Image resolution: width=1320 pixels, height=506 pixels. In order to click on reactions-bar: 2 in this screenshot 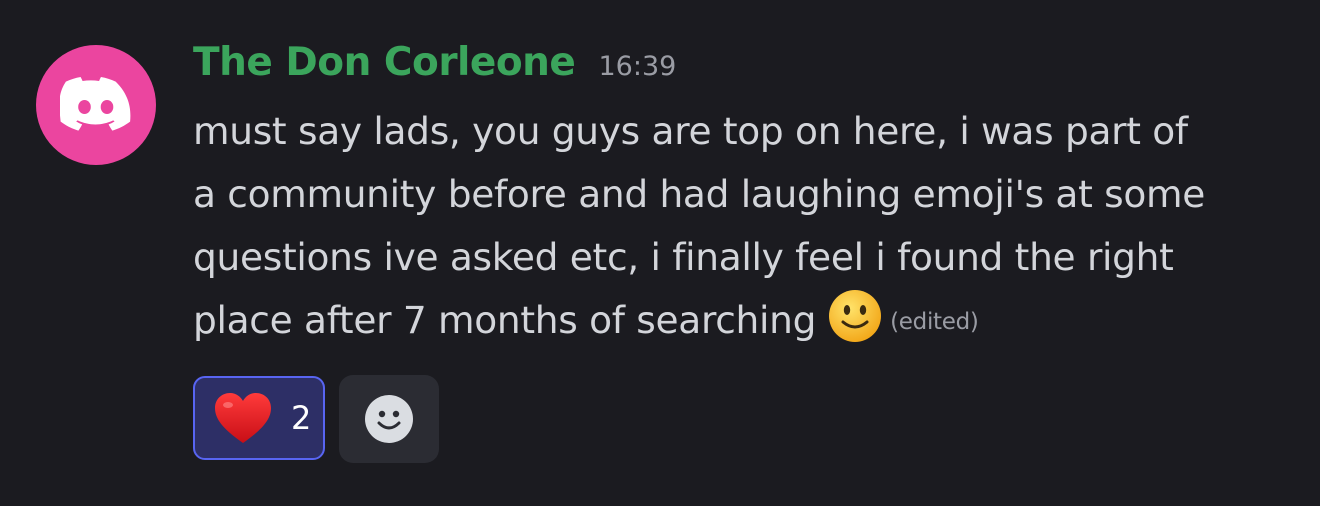, I will do `click(316, 419)`.